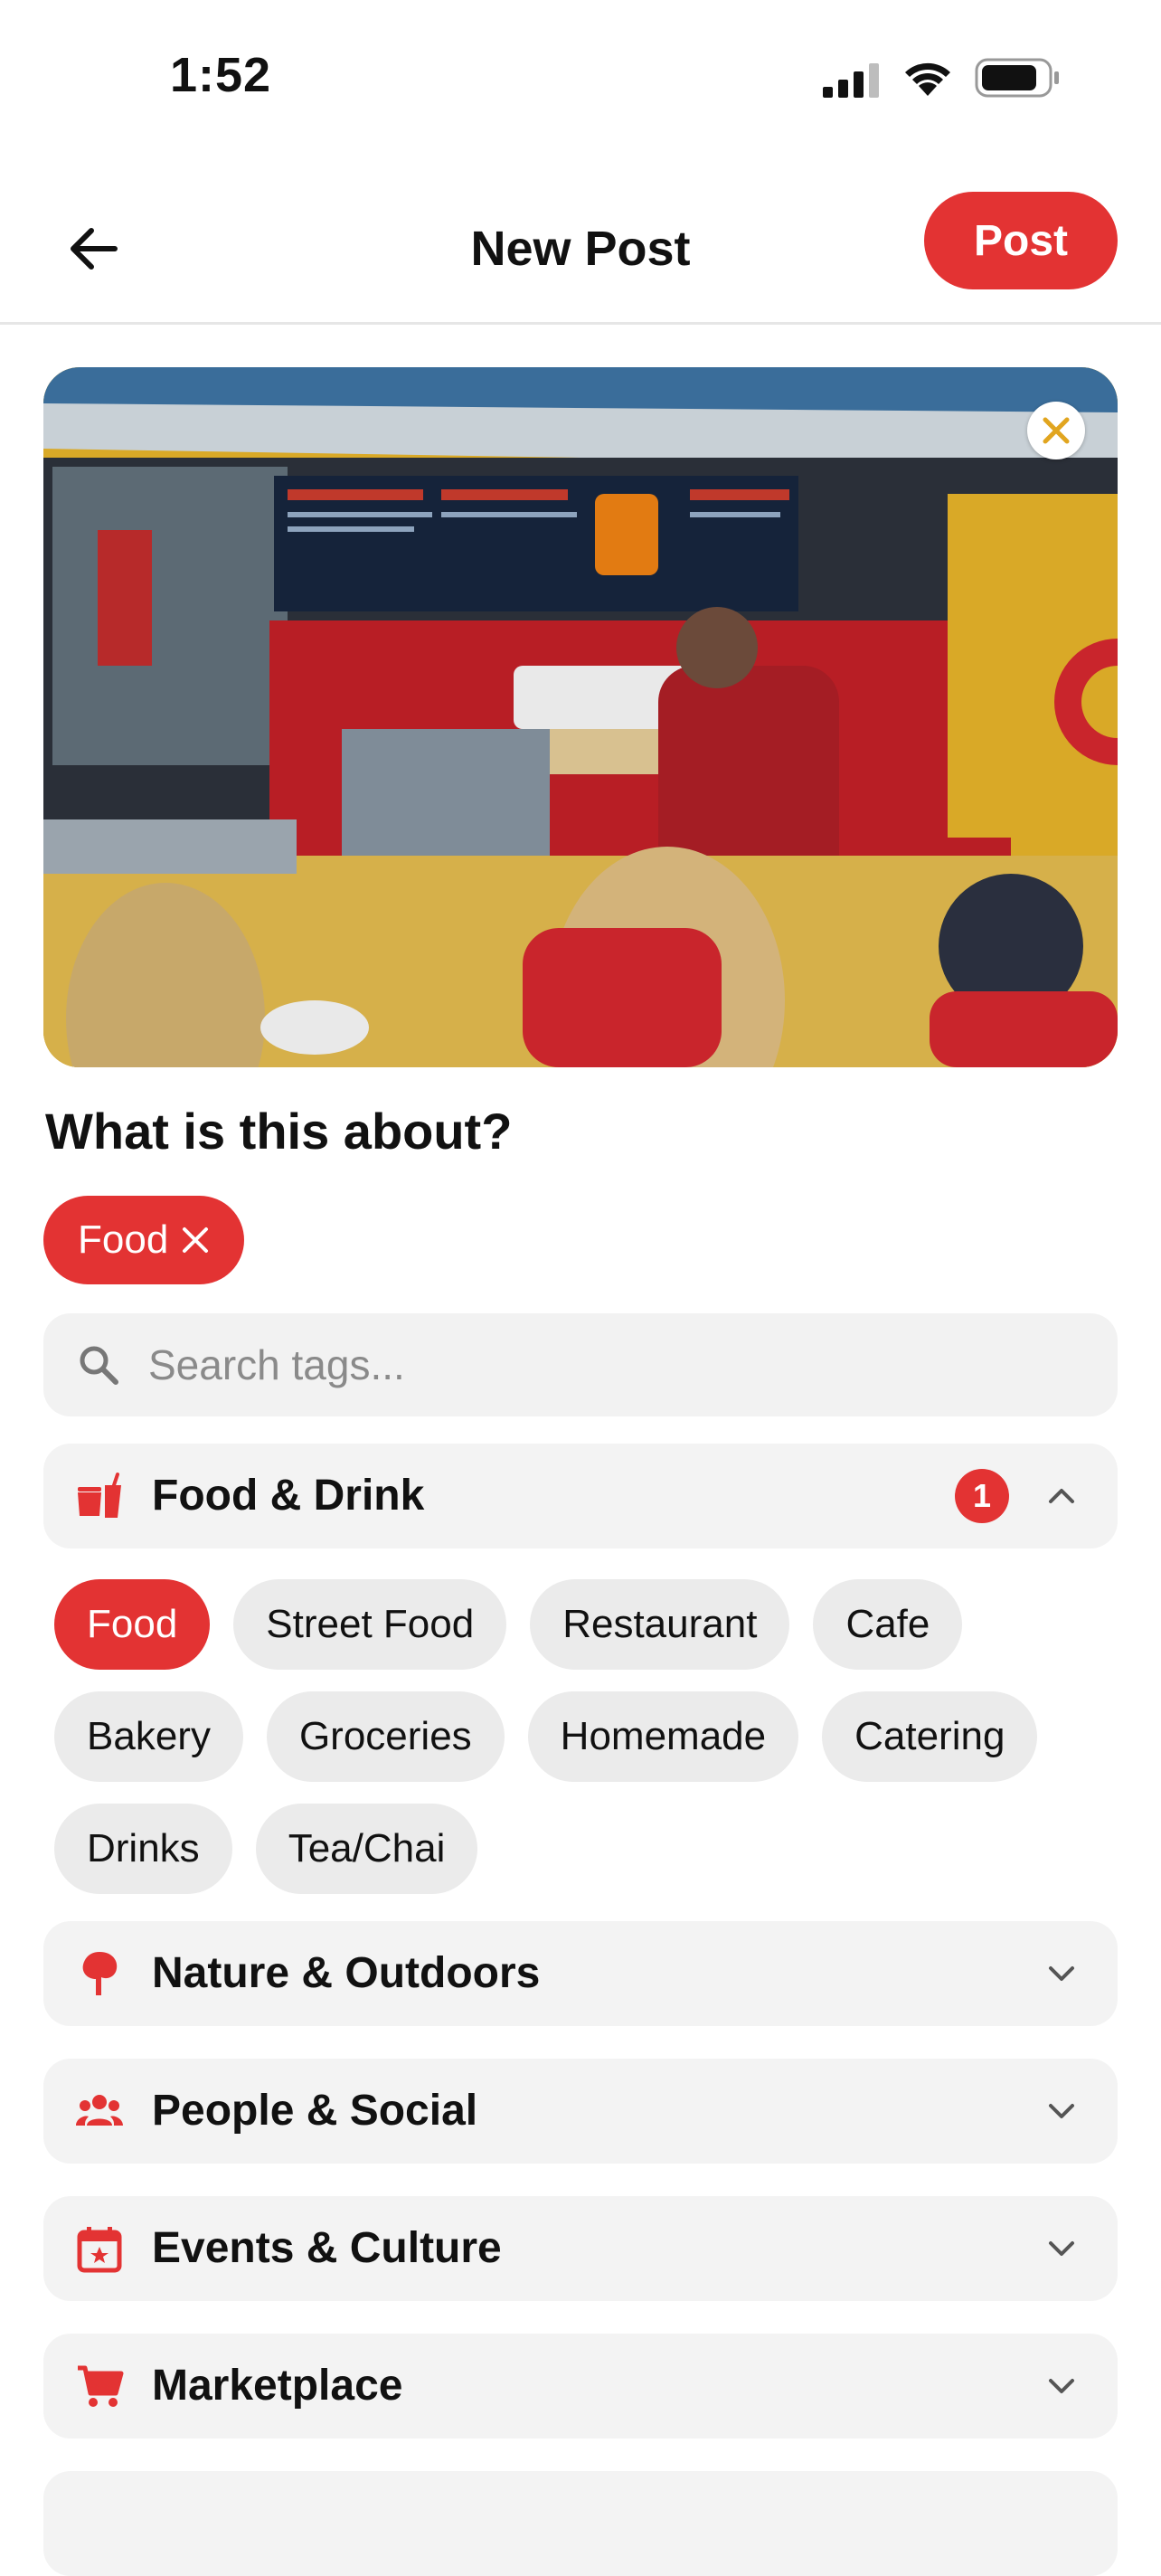 The width and height of the screenshot is (1161, 2576). I want to click on selected-tag-label: Food, so click(123, 1239).